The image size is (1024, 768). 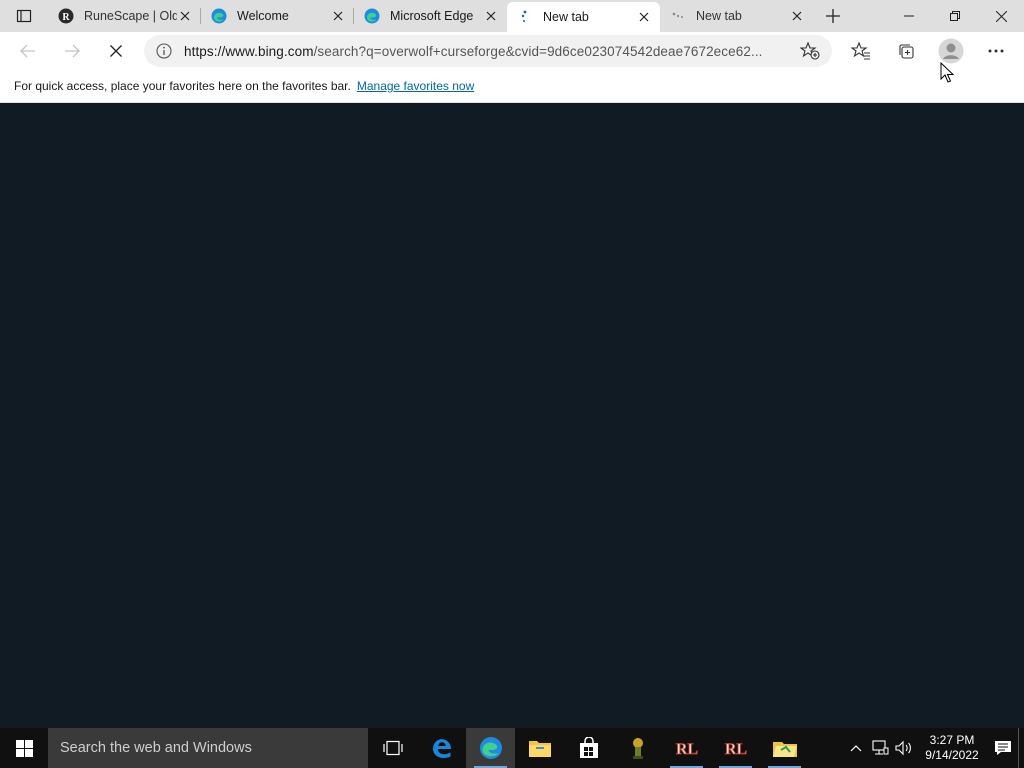 I want to click on taskbar-runelite-2: RL, so click(x=735, y=748).